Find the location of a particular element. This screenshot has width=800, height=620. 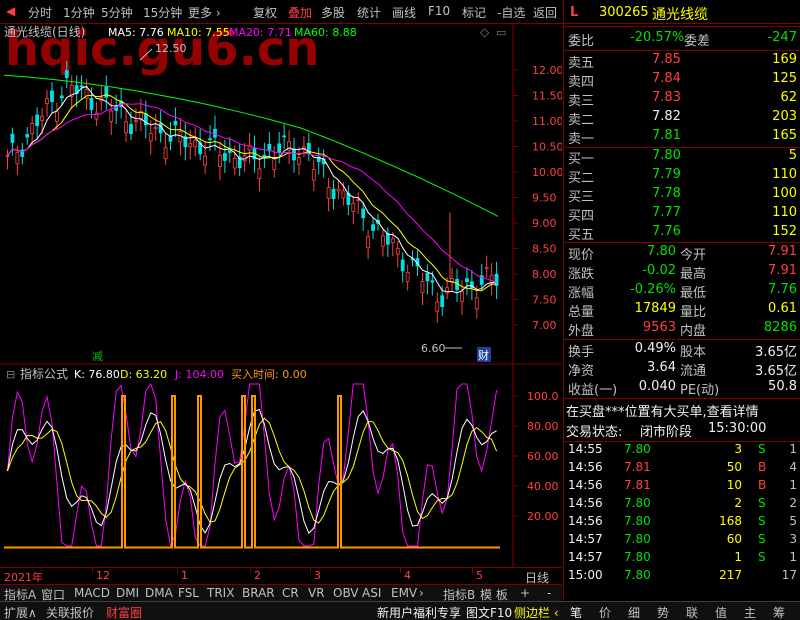

indicator-tab-3: DMI is located at coordinates (127, 593).